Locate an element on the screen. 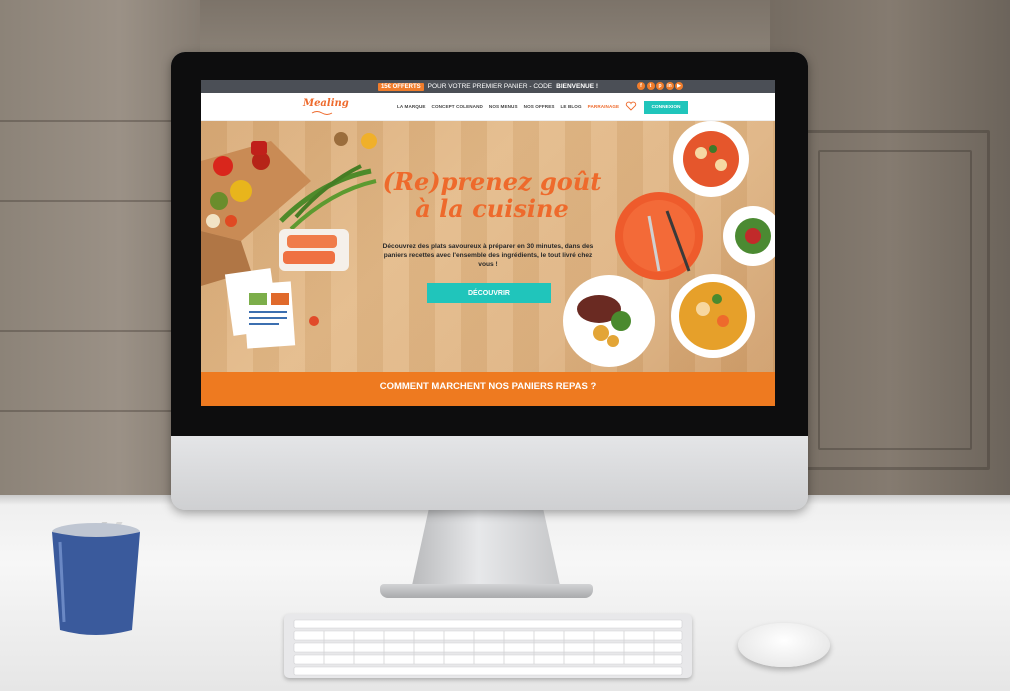 The height and width of the screenshot is (691, 1010). site-logo: Mealing is located at coordinates (326, 103).